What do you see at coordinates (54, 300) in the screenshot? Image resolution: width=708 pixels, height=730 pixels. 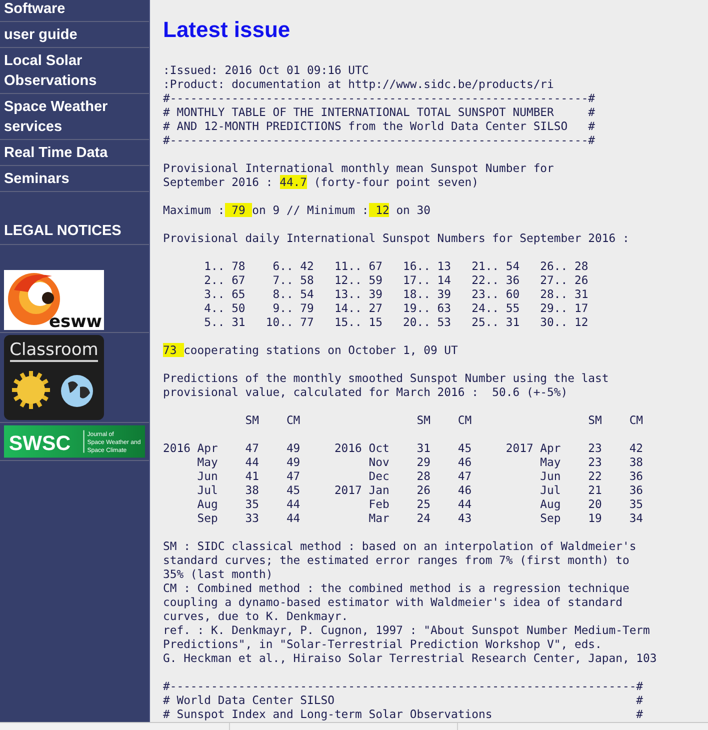 I see `esww-logo: esww` at bounding box center [54, 300].